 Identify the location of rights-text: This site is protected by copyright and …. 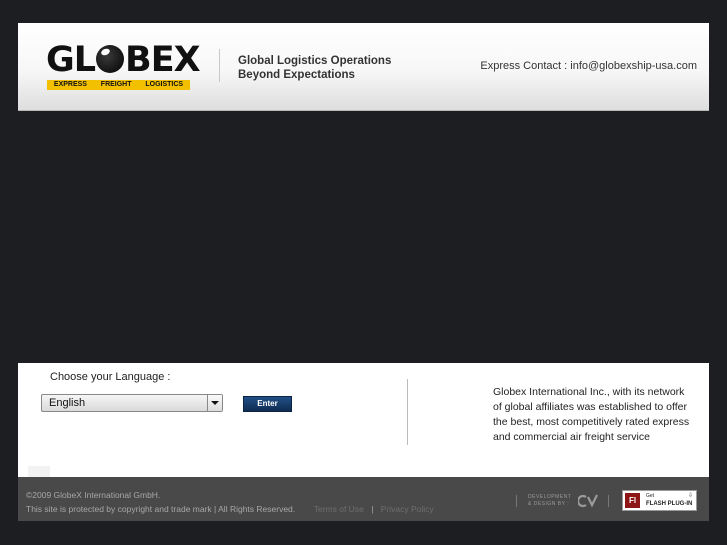
(161, 509).